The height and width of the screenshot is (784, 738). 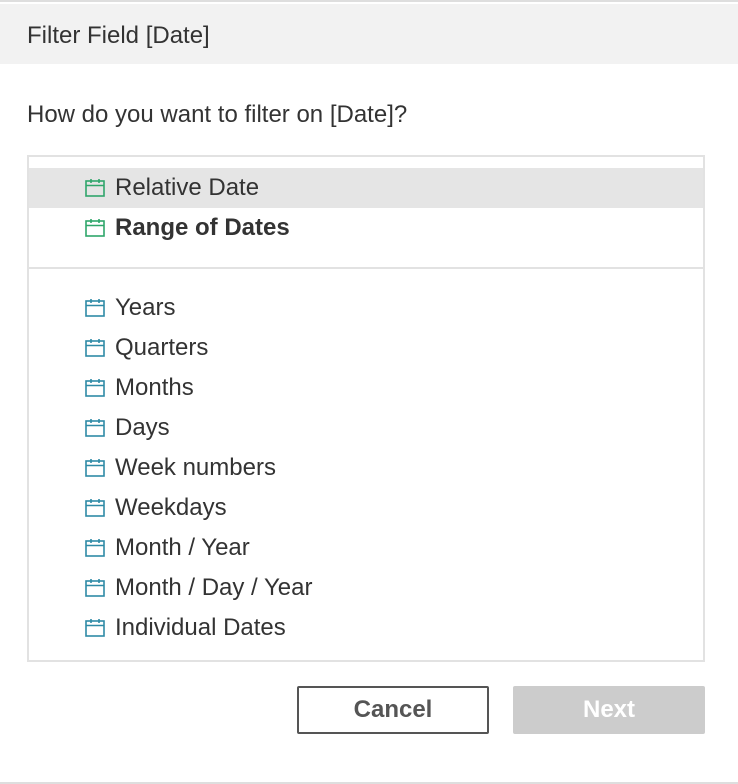 What do you see at coordinates (366, 588) in the screenshot?
I see `filter-option-month-day-year: Month / Day / Year` at bounding box center [366, 588].